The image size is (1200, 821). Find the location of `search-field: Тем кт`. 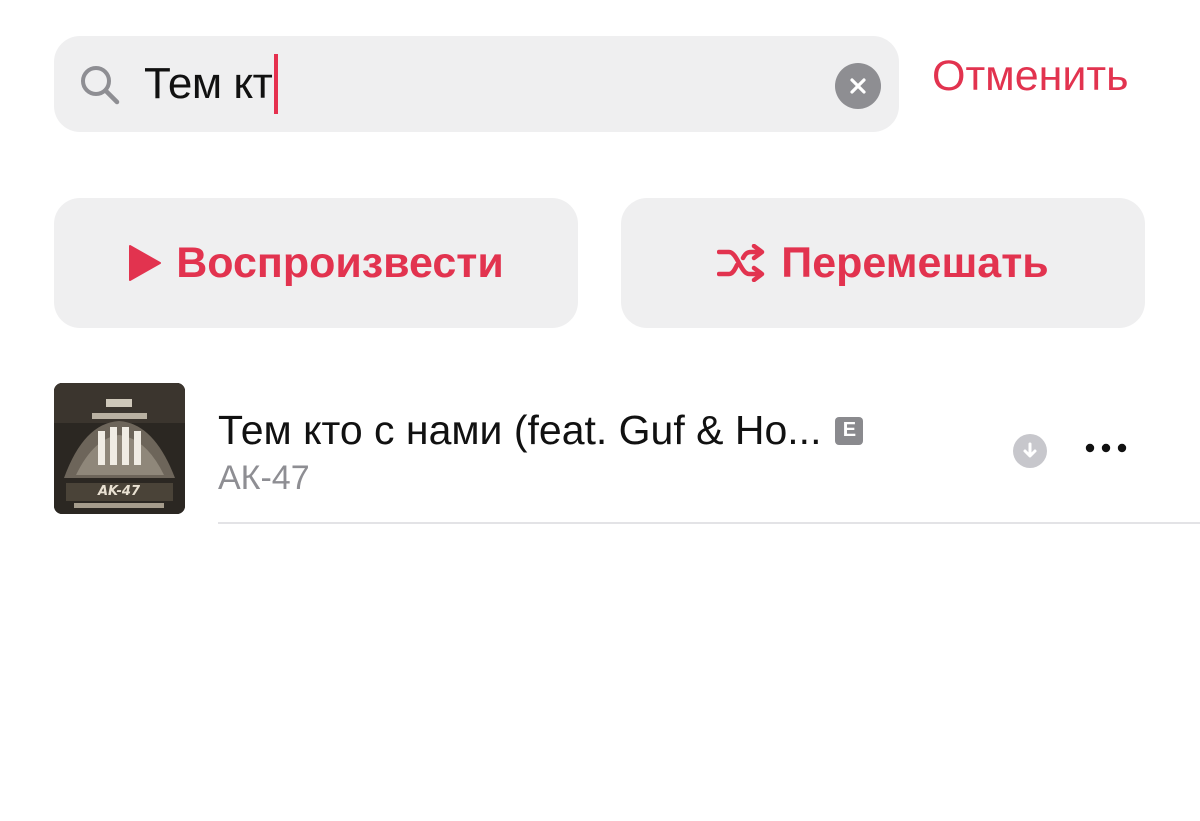

search-field: Тем кт is located at coordinates (476, 84).